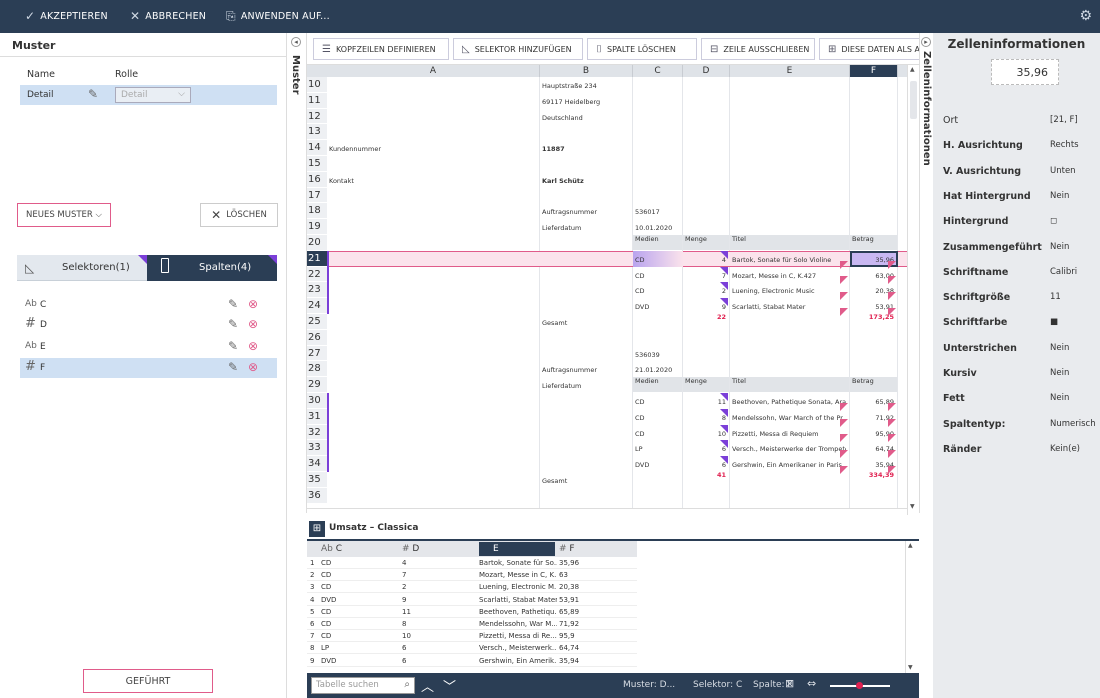 The height and width of the screenshot is (698, 1100). Describe the element at coordinates (432, 181) in the screenshot. I see `grid-cell: Kontakt` at that location.